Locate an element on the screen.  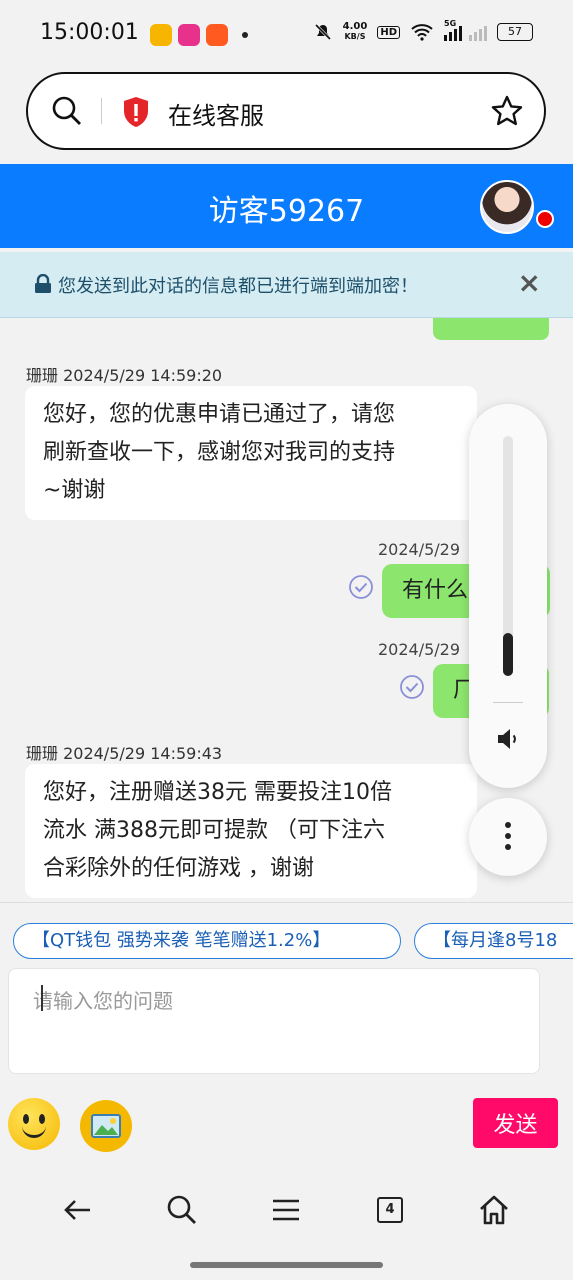
hd-badge: HD is located at coordinates (388, 32).